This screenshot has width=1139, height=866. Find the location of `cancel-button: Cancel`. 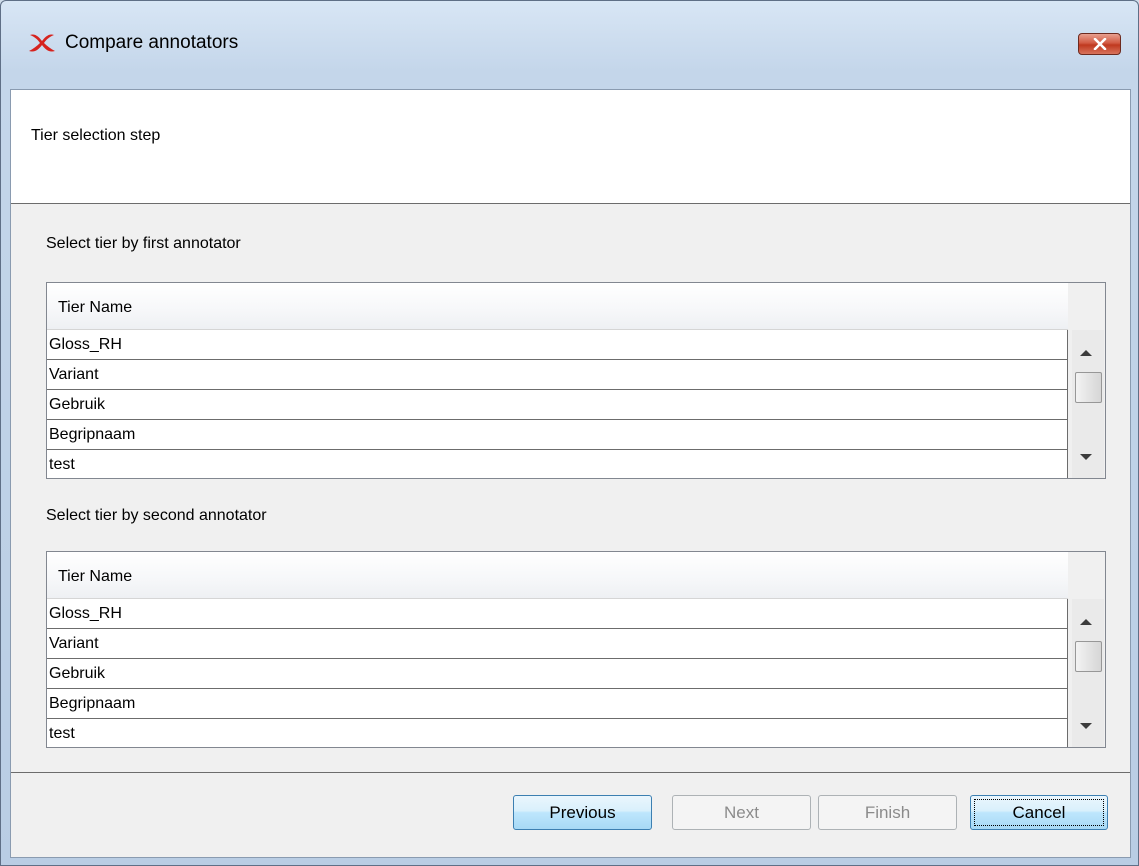

cancel-button: Cancel is located at coordinates (1039, 812).